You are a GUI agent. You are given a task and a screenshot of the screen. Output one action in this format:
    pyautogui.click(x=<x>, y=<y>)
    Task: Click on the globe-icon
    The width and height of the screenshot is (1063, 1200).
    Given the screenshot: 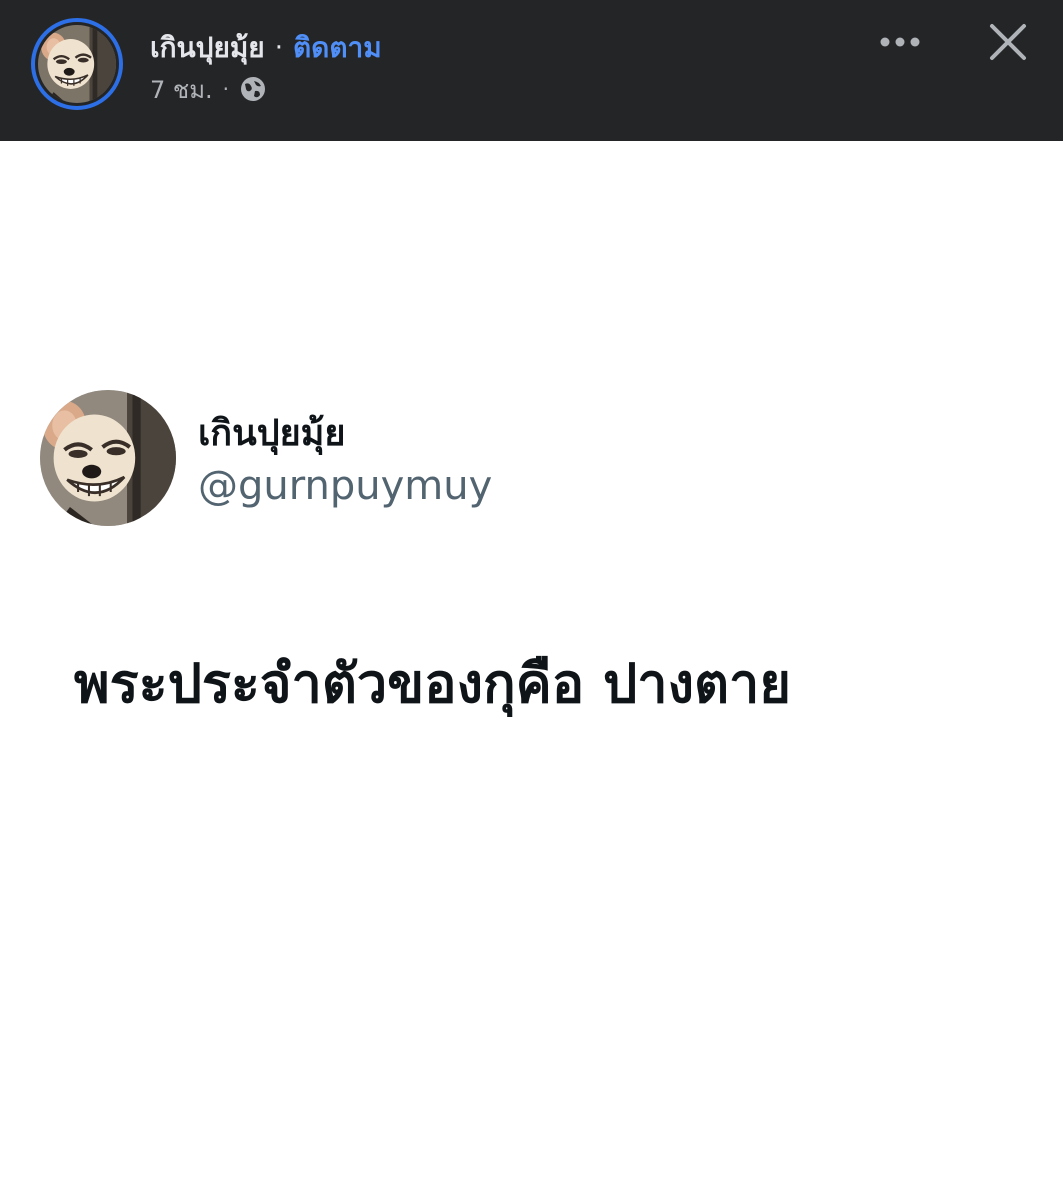 What is the action you would take?
    pyautogui.click(x=253, y=89)
    